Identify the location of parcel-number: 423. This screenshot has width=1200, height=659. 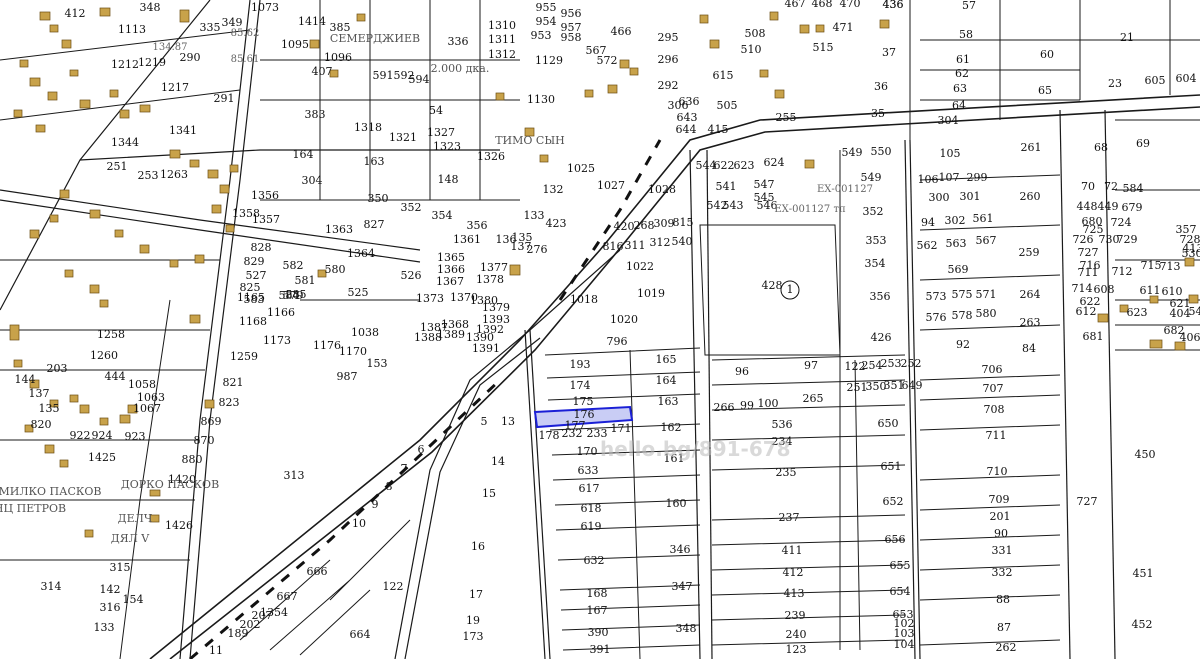
(556, 223).